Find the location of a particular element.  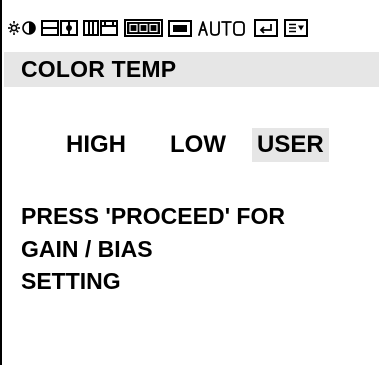

option-low: LOW is located at coordinates (198, 145).